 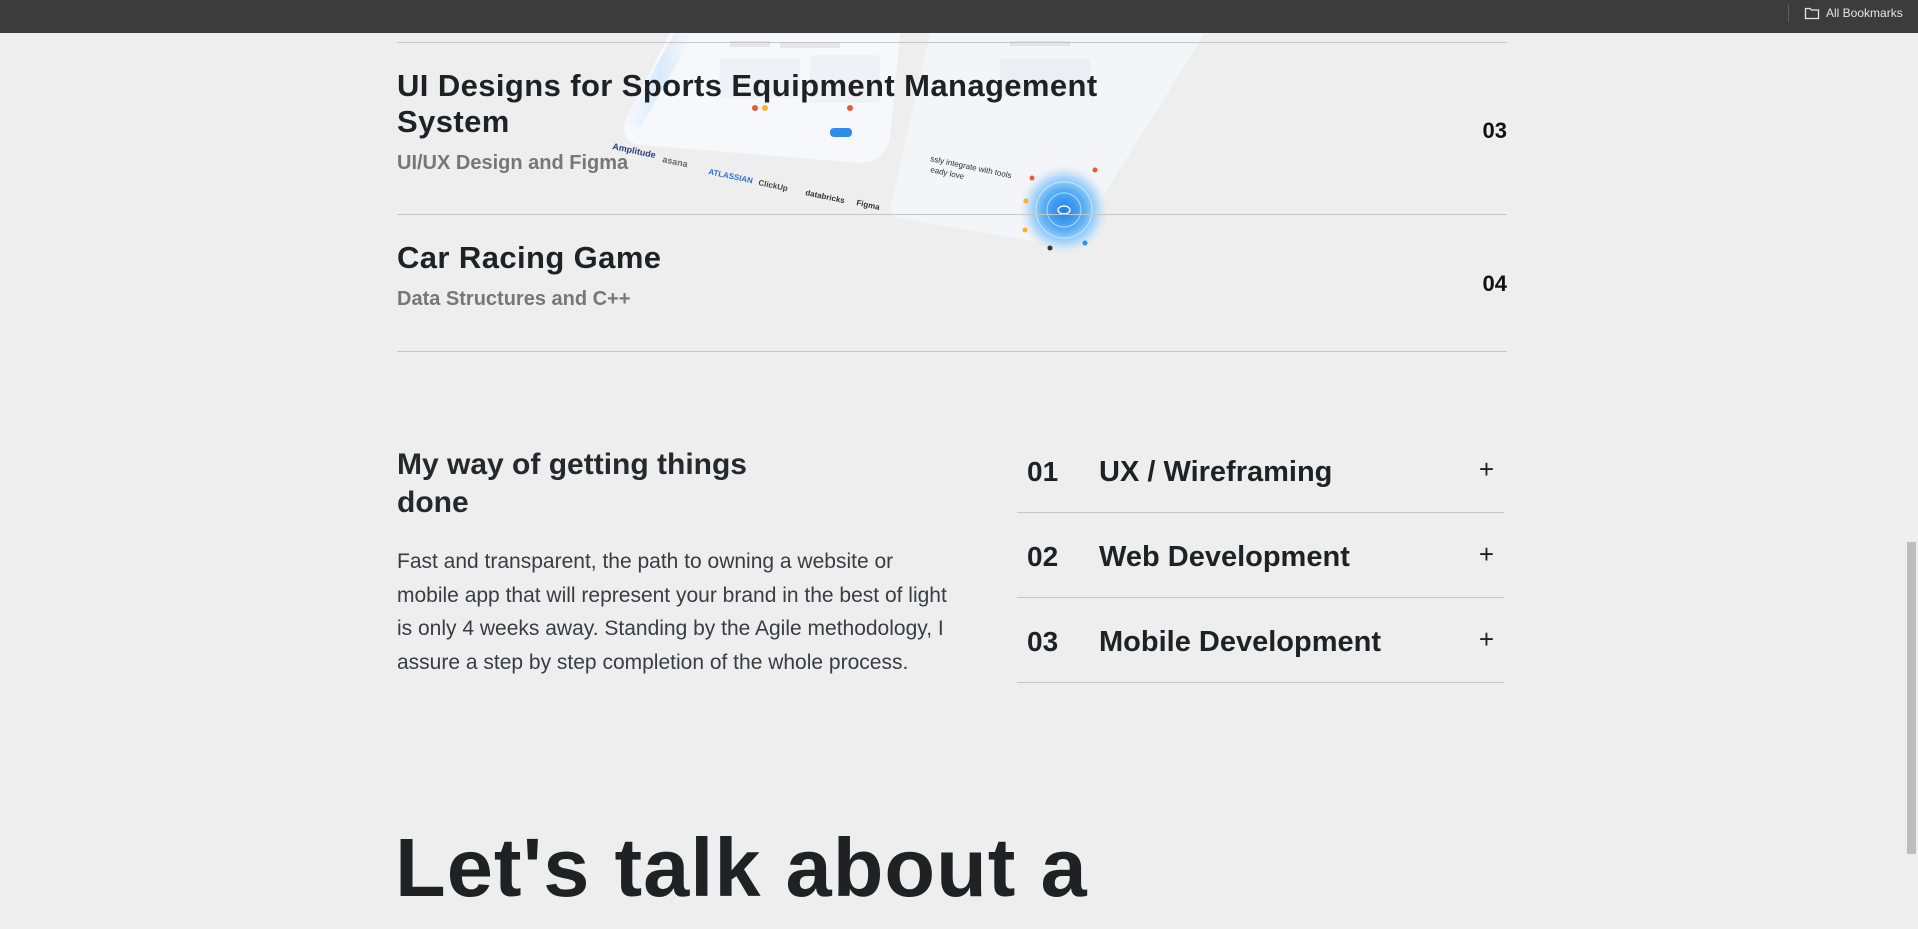 I want to click on project-title: Car Racing Game, so click(x=529, y=257).